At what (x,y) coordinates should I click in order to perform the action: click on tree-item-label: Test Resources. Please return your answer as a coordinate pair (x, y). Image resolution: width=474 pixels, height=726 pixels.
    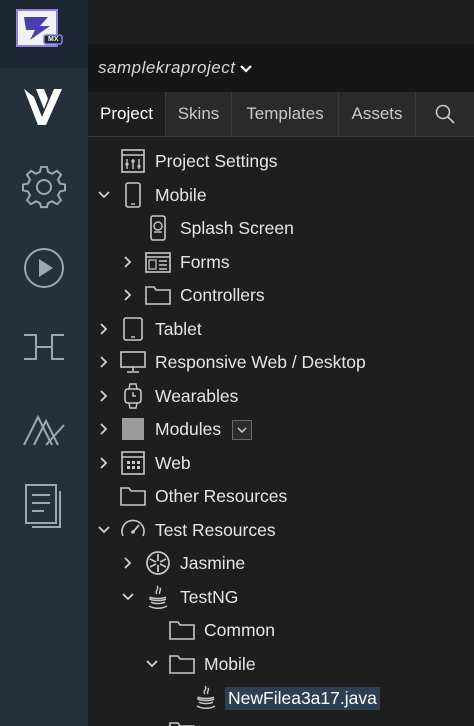
    Looking at the image, I should click on (215, 529).